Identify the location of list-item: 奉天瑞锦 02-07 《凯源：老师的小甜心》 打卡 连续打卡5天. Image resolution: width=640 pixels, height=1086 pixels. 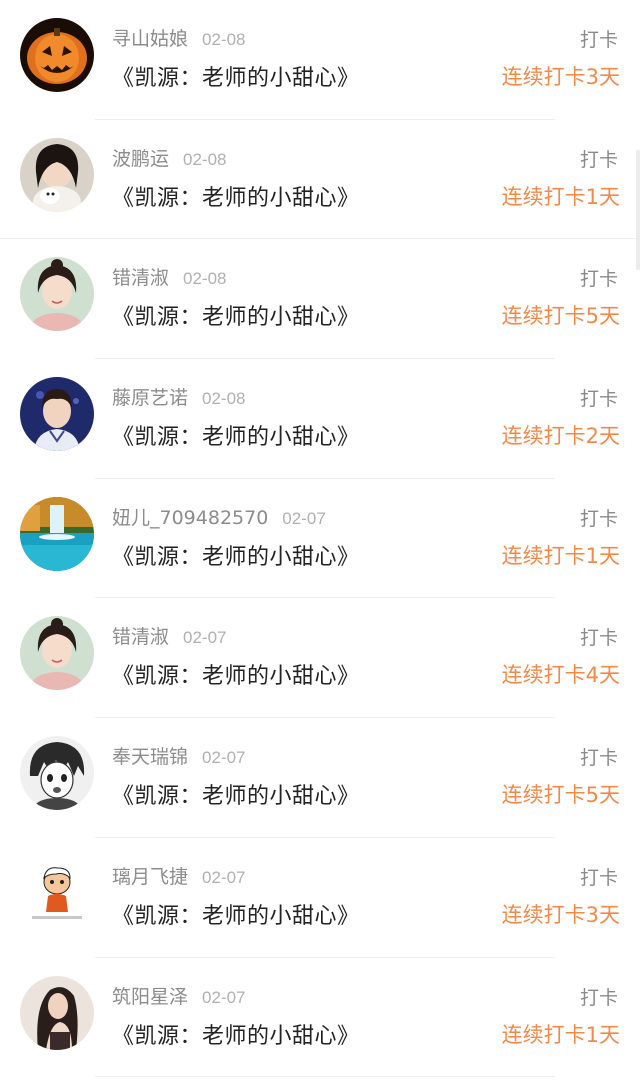
(320, 778).